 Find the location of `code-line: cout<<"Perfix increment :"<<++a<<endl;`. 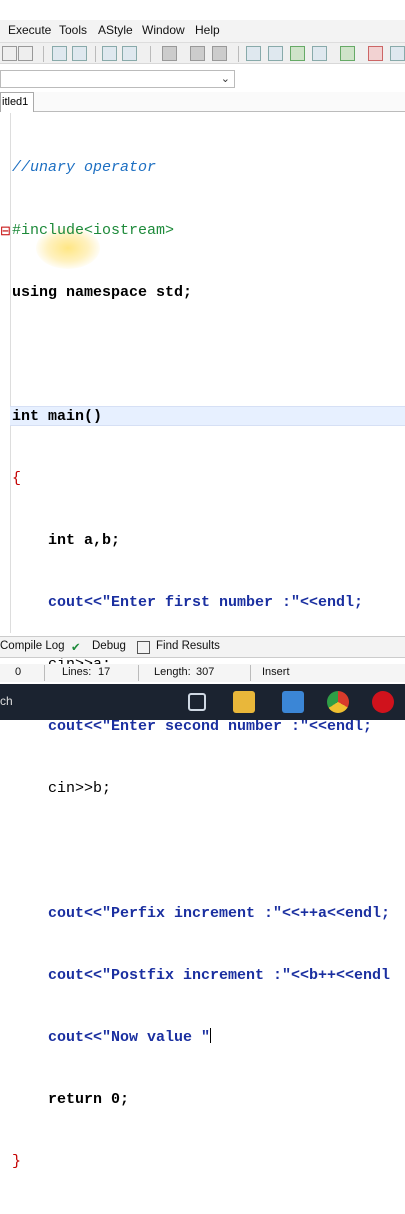

code-line: cout<<"Perfix increment :"<<++a<<endl; is located at coordinates (201, 913).